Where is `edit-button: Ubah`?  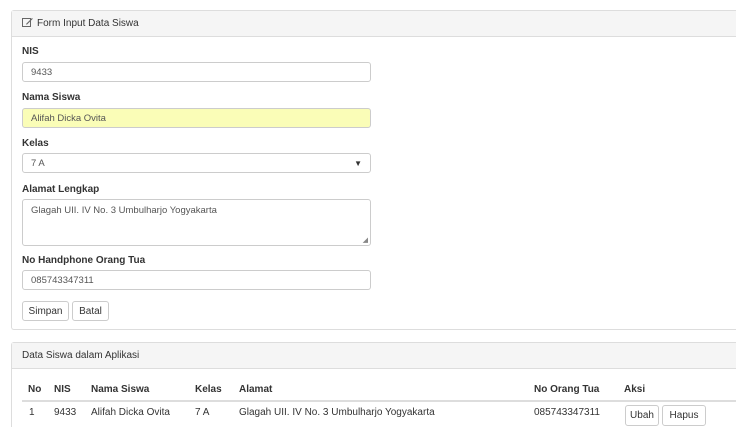 edit-button: Ubah is located at coordinates (642, 415).